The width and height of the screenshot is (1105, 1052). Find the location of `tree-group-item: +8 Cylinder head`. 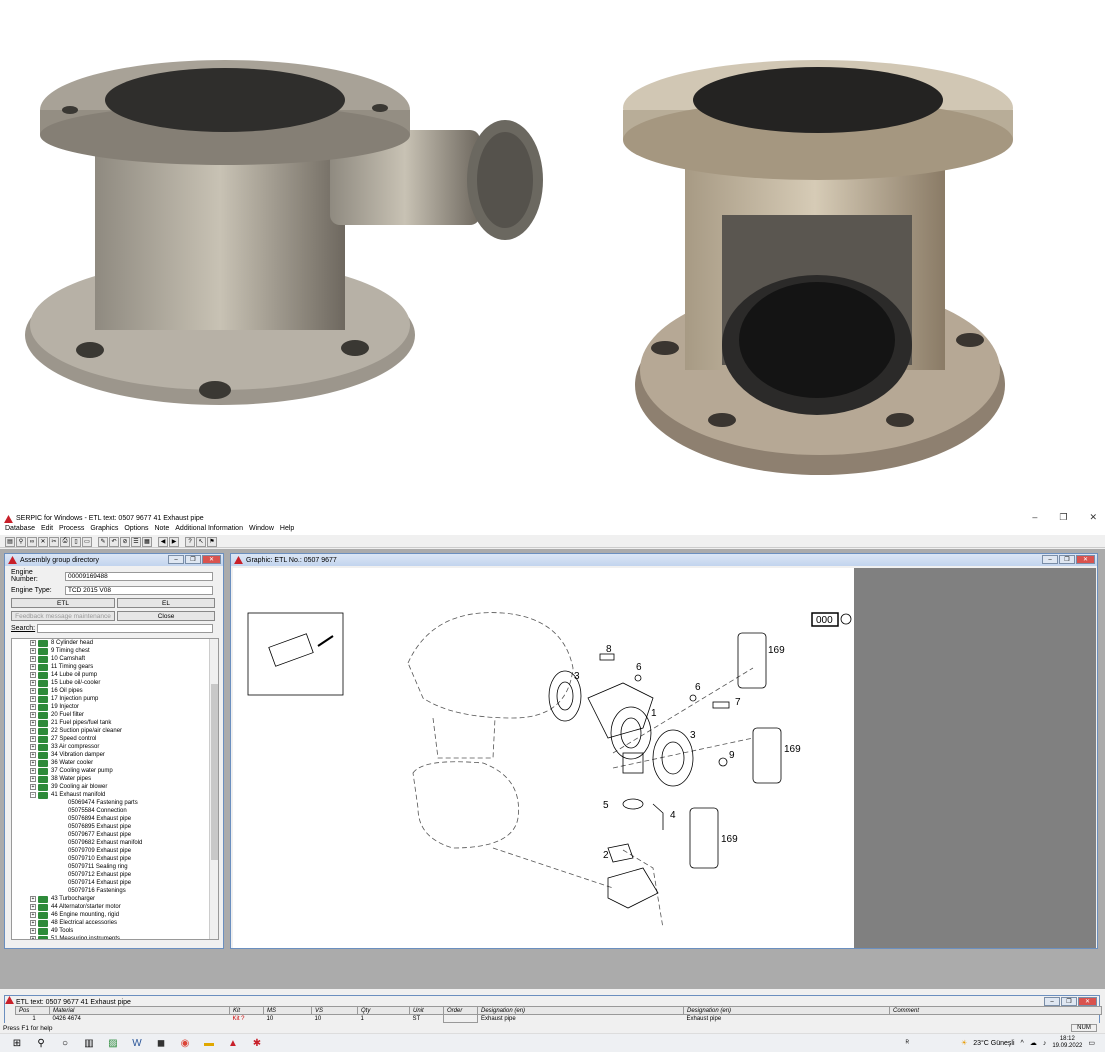

tree-group-item: +8 Cylinder head is located at coordinates (115, 643).